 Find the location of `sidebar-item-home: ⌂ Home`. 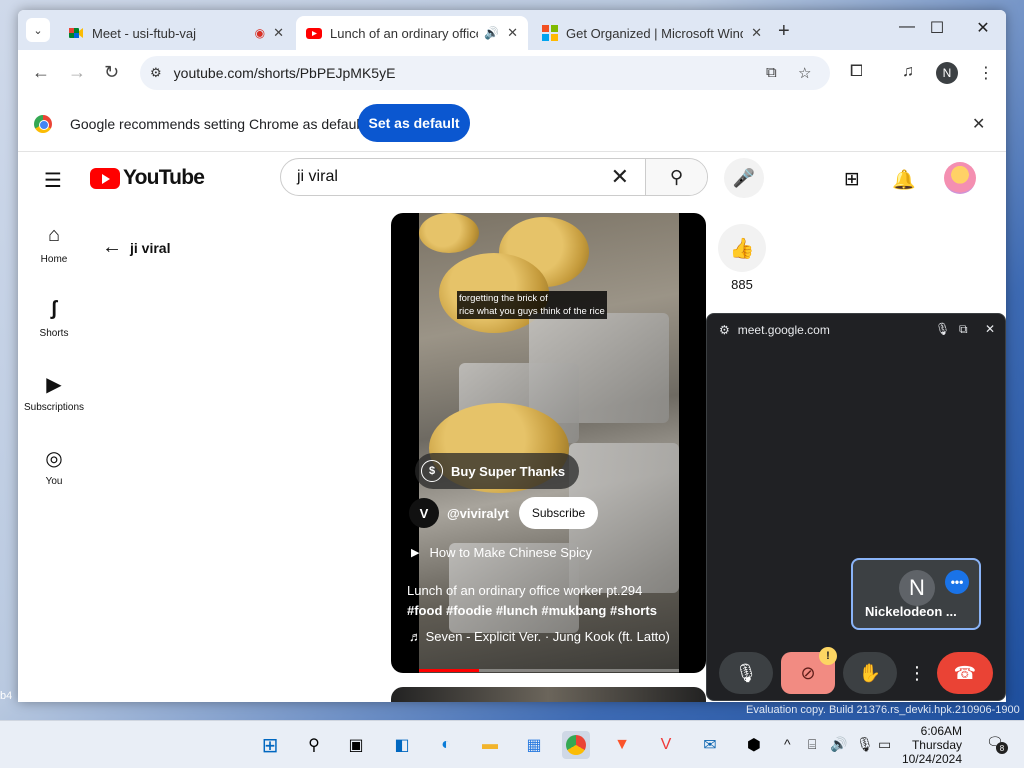

sidebar-item-home: ⌂ Home is located at coordinates (54, 244).